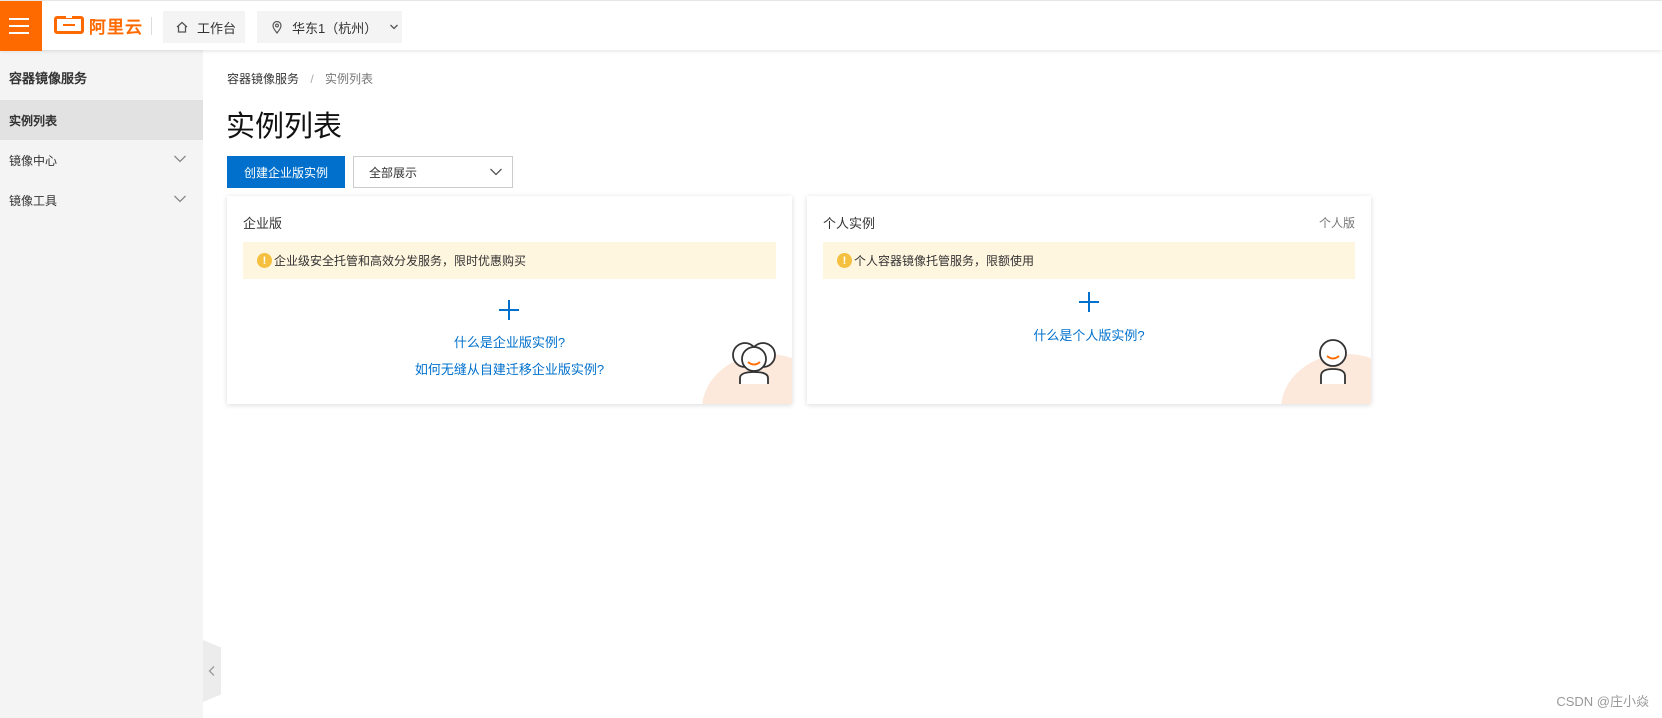 This screenshot has width=1662, height=718. I want to click on breadcrumb: 容器镜像服务 / 实例列表, so click(300, 78).